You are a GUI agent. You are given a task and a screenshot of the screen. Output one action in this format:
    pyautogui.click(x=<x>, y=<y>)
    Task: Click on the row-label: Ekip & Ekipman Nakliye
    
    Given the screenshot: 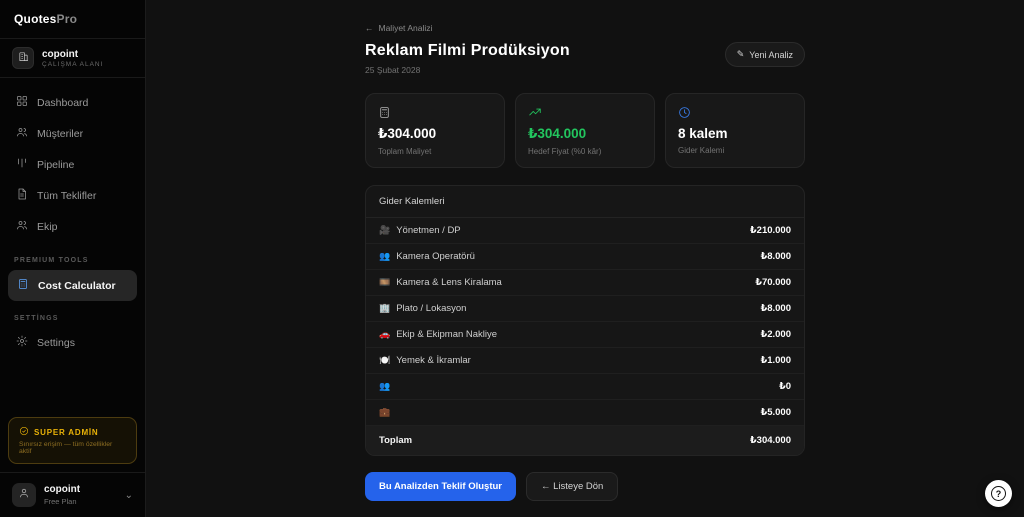 What is the action you would take?
    pyautogui.click(x=447, y=334)
    